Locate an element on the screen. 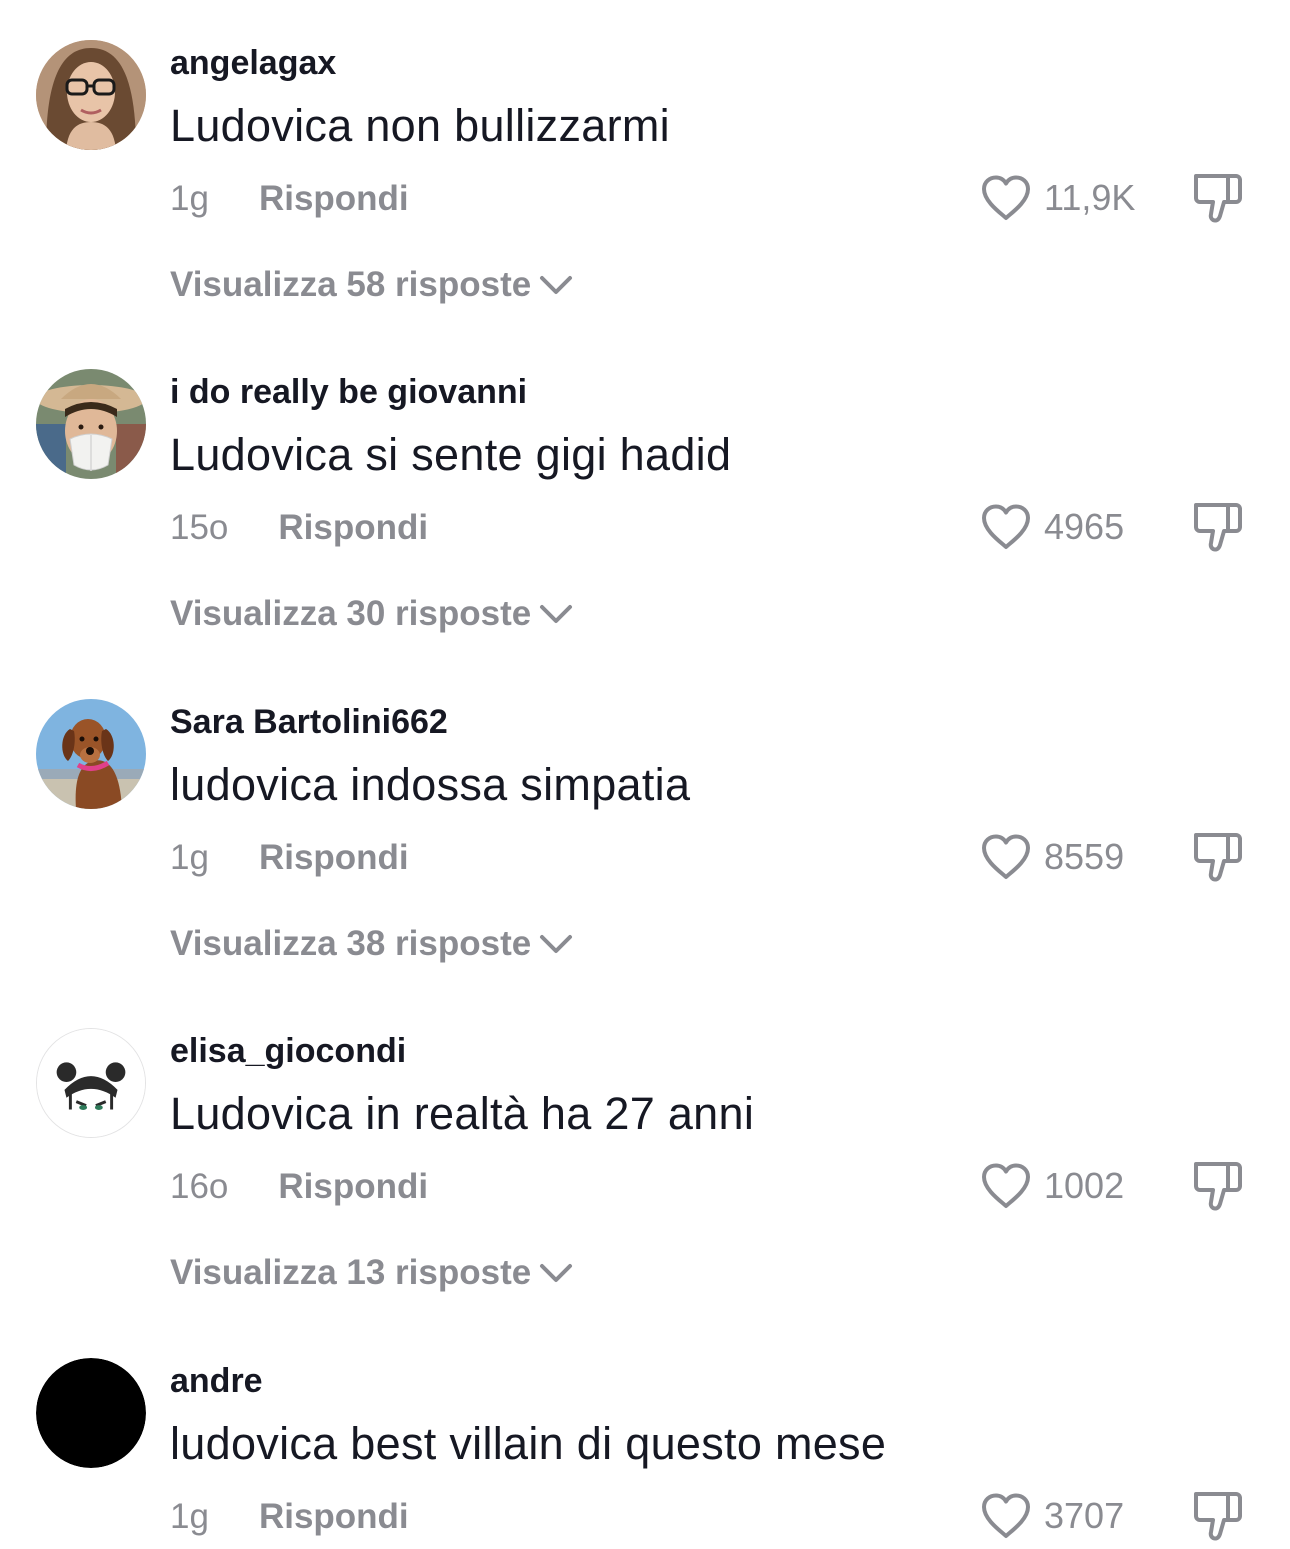 Image resolution: width=1290 pixels, height=1549 pixels. woman-with-glasses-photo-icon is located at coordinates (91, 95).